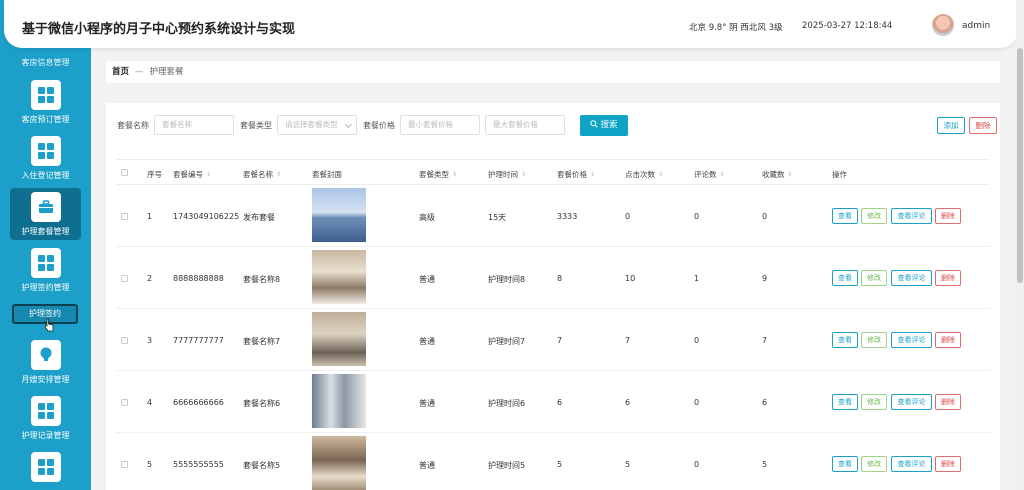 The width and height of the screenshot is (1024, 490). I want to click on weather-info: 北京 9.8° 阴 西北风 3级, so click(736, 28).